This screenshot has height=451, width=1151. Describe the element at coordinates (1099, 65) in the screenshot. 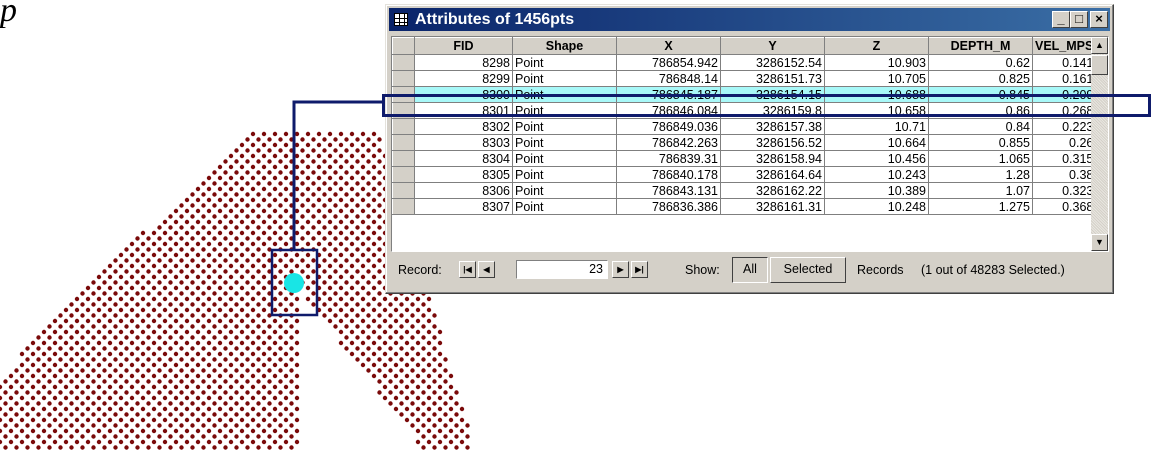

I see `scroll-thumb` at that location.